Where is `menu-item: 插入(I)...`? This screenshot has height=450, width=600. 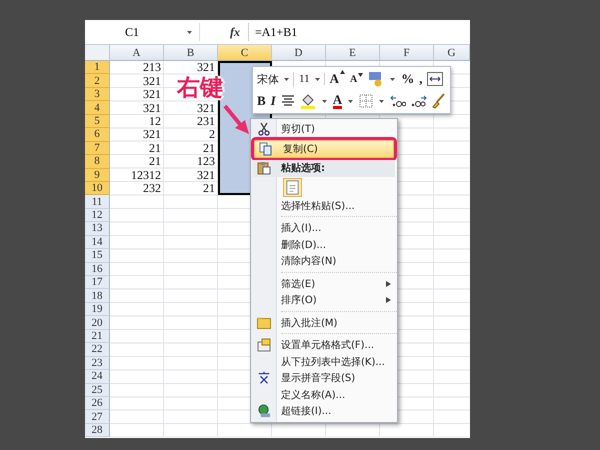
menu-item: 插入(I)... is located at coordinates (324, 228).